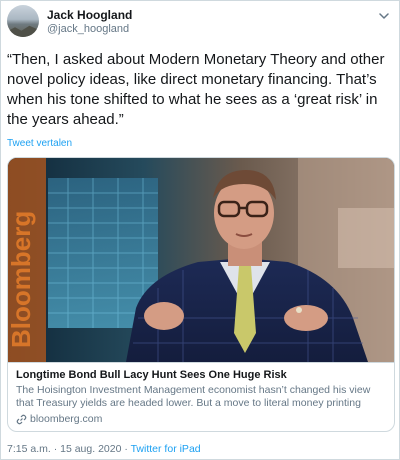 This screenshot has height=460, width=400. What do you see at coordinates (21, 419) in the screenshot?
I see `link-icon` at bounding box center [21, 419].